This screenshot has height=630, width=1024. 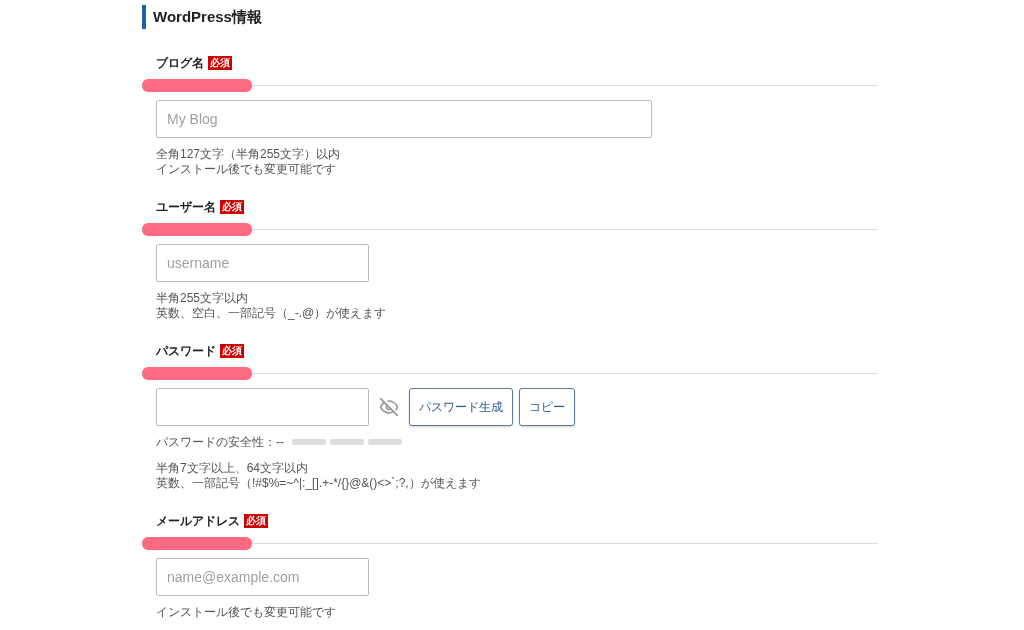 I want to click on generate-password-button: パスワード生成, so click(x=461, y=407).